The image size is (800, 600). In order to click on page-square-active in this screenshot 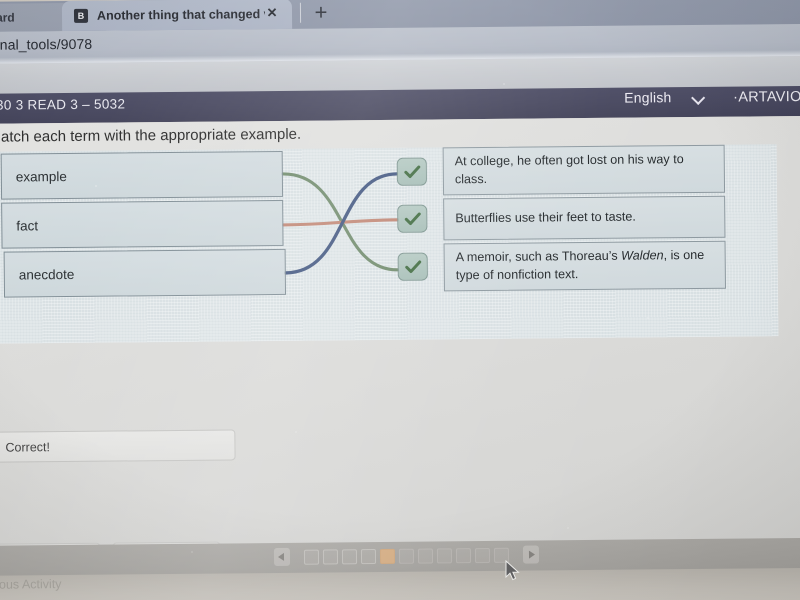, I will do `click(387, 556)`.